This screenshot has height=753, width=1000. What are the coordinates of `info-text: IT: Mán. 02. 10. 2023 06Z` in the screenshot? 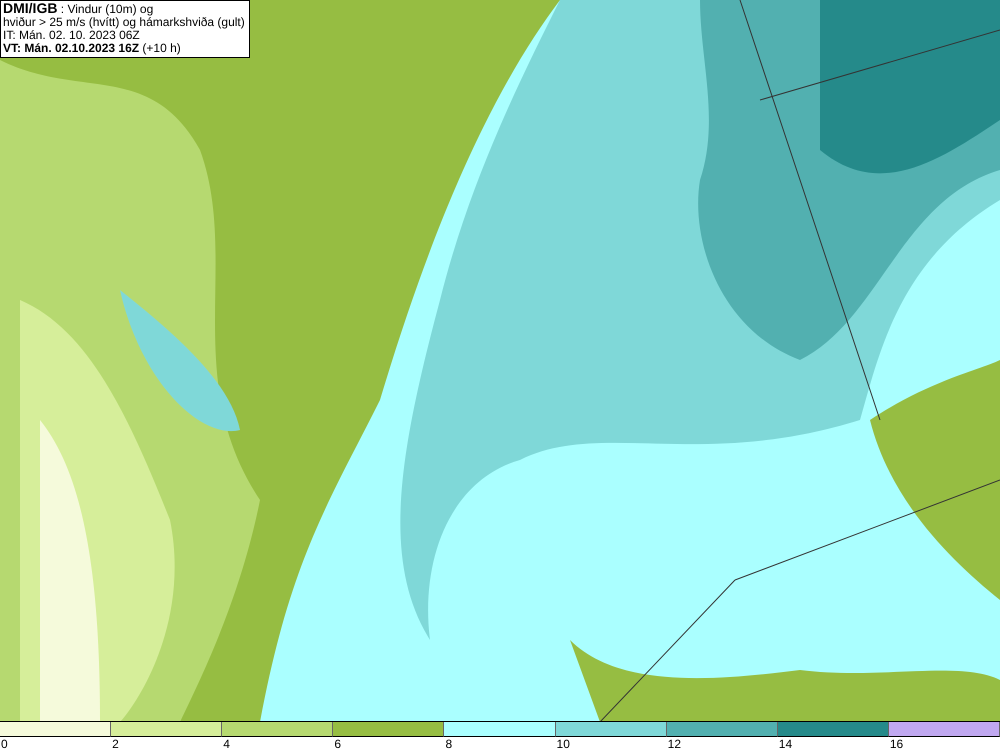 It's located at (72, 35).